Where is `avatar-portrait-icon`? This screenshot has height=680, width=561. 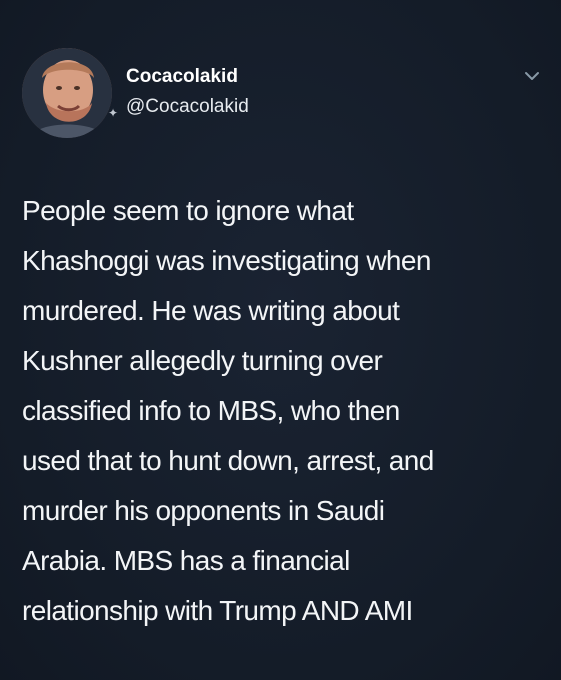 avatar-portrait-icon is located at coordinates (67, 93).